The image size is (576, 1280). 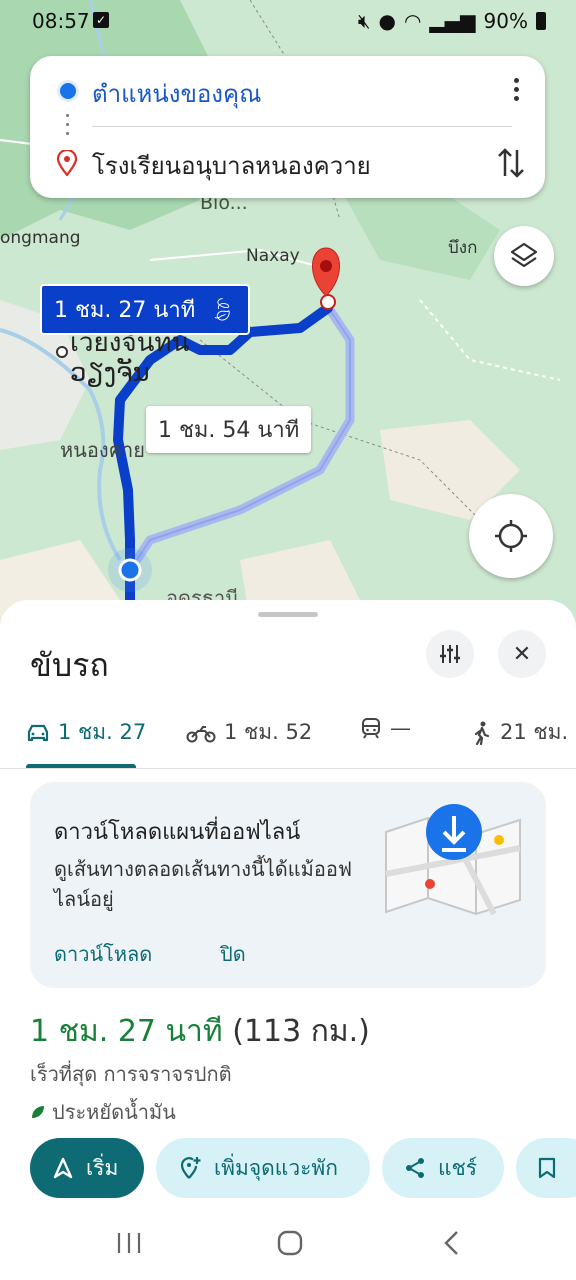 What do you see at coordinates (453, 860) in the screenshot?
I see `offline-map-illustration` at bounding box center [453, 860].